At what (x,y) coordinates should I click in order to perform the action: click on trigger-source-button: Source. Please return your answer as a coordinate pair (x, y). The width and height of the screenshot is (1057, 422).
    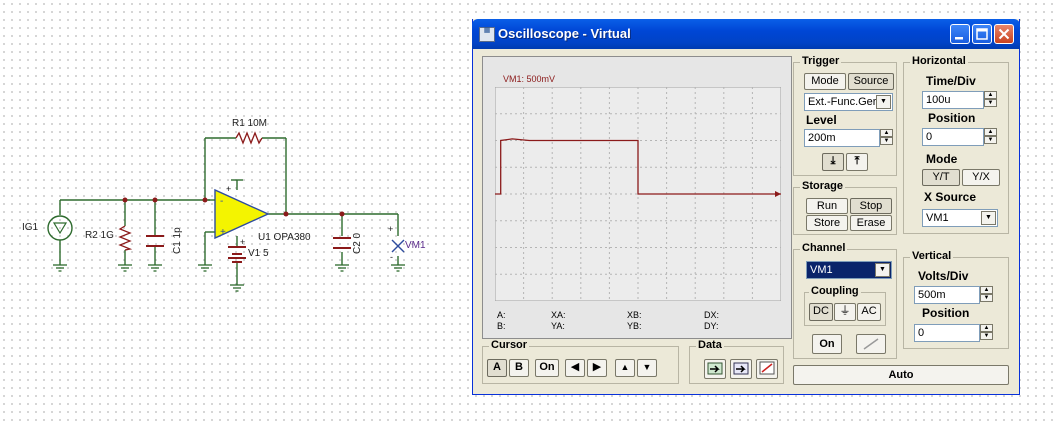
    Looking at the image, I should click on (871, 81).